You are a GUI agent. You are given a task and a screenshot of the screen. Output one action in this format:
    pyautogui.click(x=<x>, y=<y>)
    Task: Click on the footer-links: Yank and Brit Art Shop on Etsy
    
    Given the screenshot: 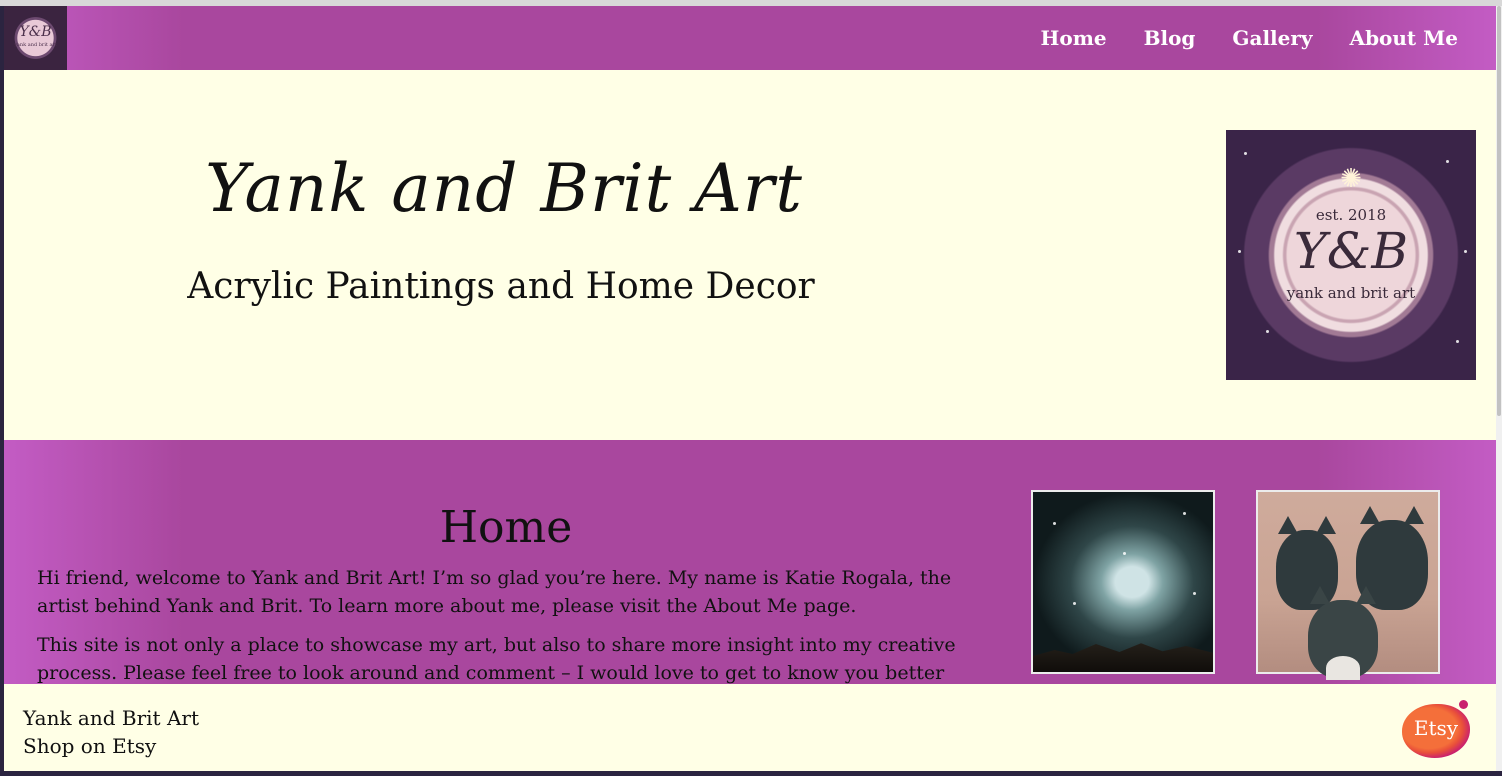 What is the action you would take?
    pyautogui.click(x=111, y=732)
    